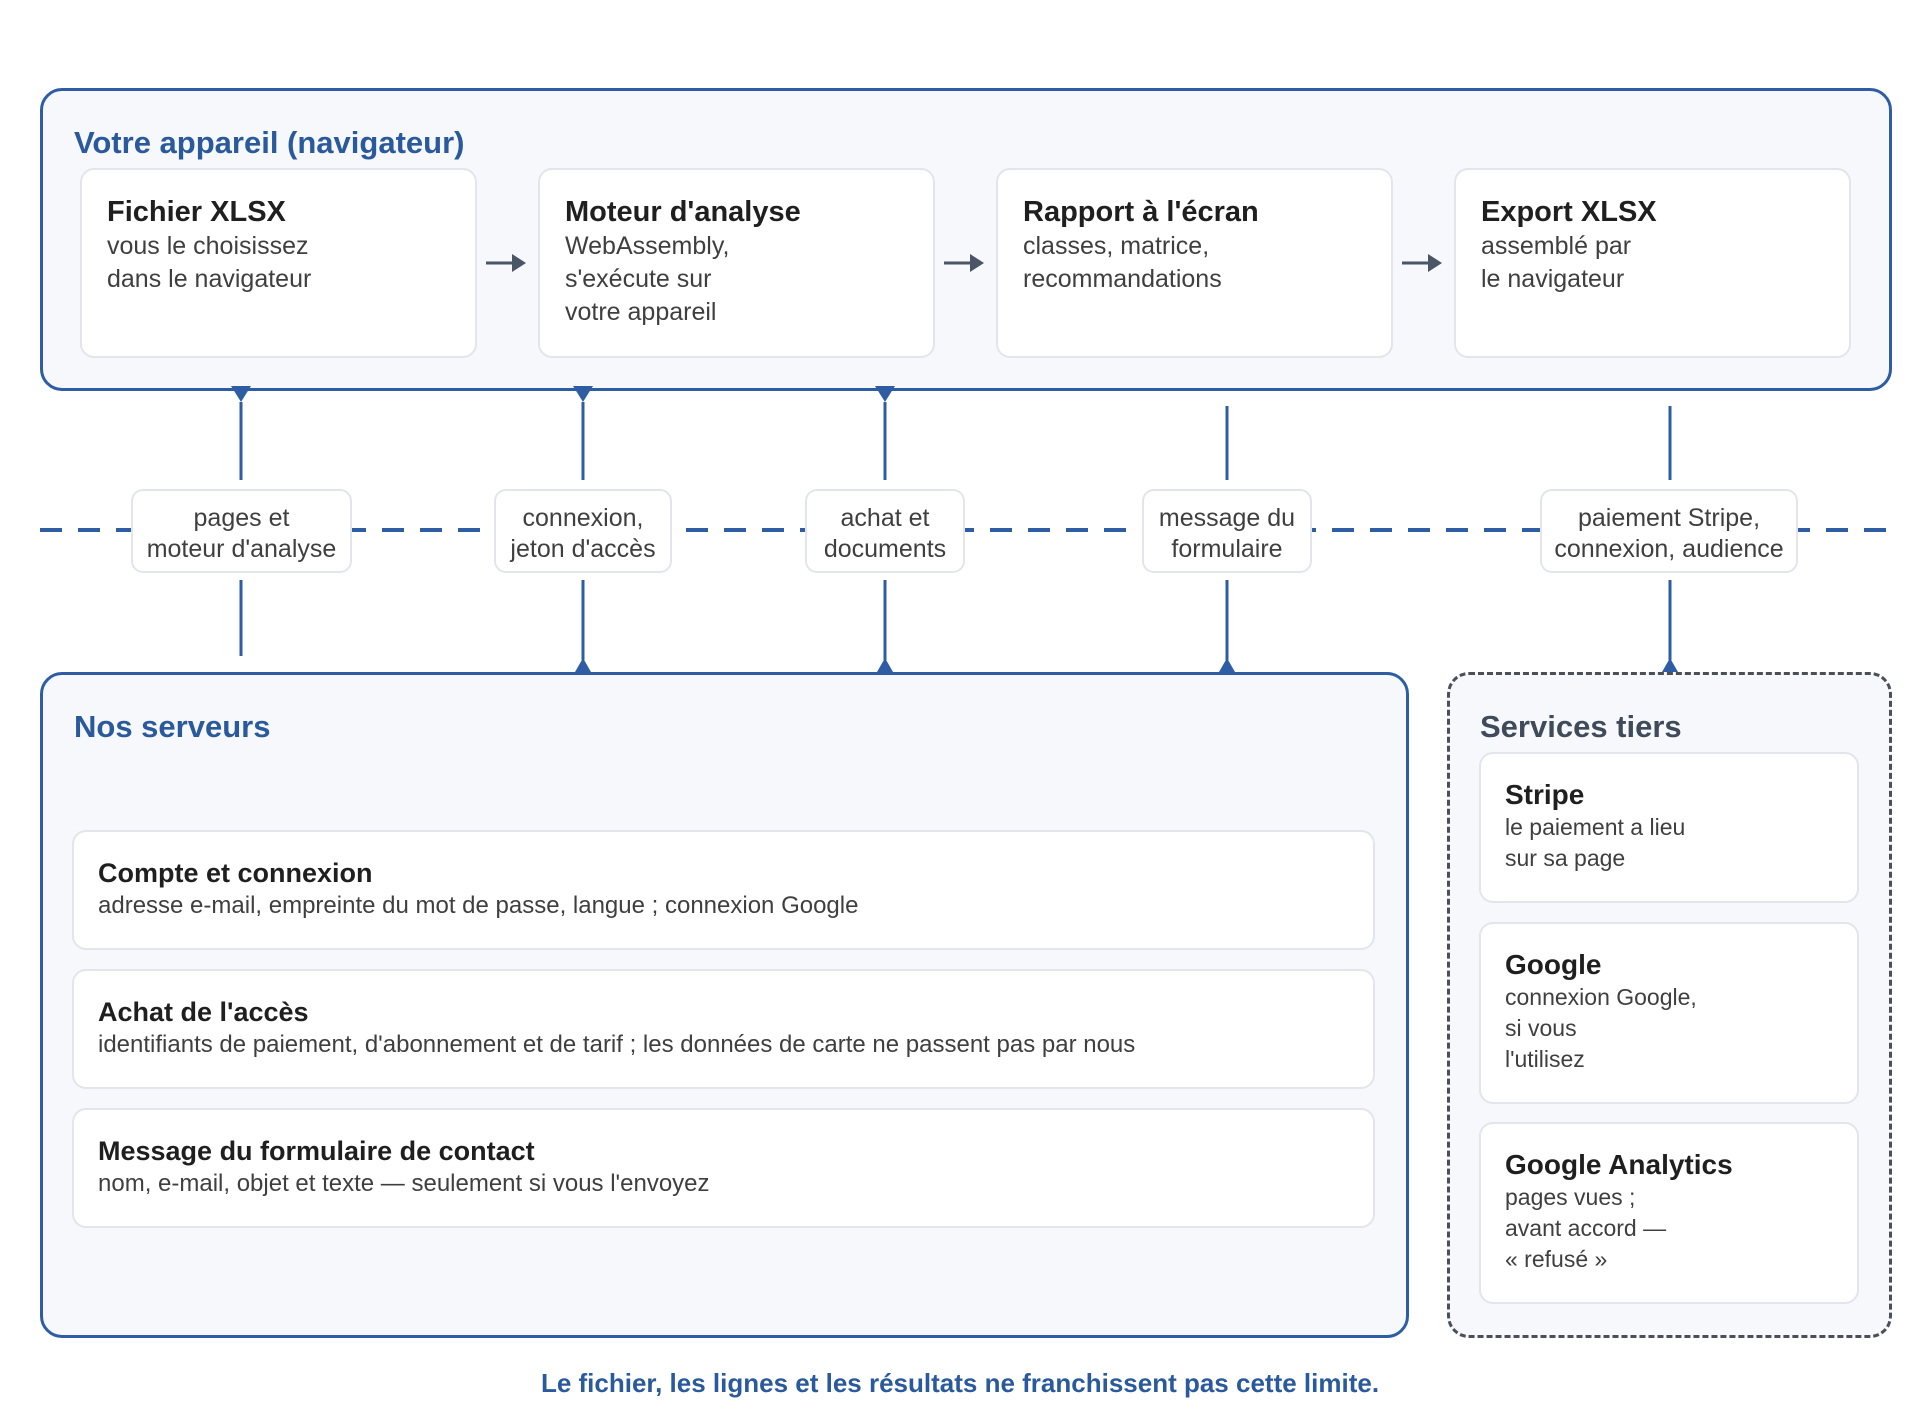 Image resolution: width=1920 pixels, height=1418 pixels. What do you see at coordinates (1227, 518) in the screenshot?
I see `label-line: message du` at bounding box center [1227, 518].